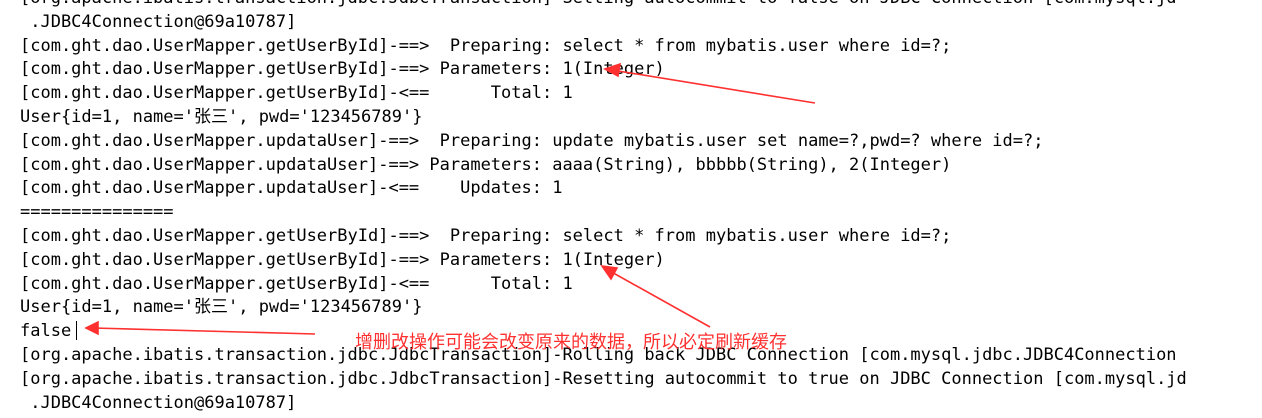  Describe the element at coordinates (571, 342) in the screenshot. I see `annotation-text: 增删改操作可能会改变原来的数据，所以必定刷新缓存` at that location.